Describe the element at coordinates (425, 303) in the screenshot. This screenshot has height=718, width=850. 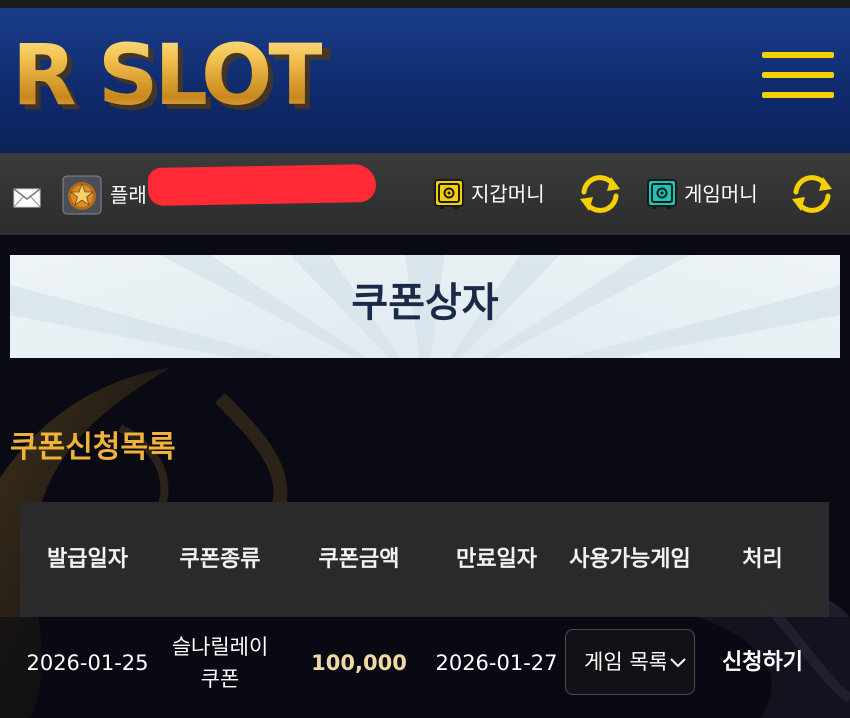
I see `page-title: 쿠폰상자` at that location.